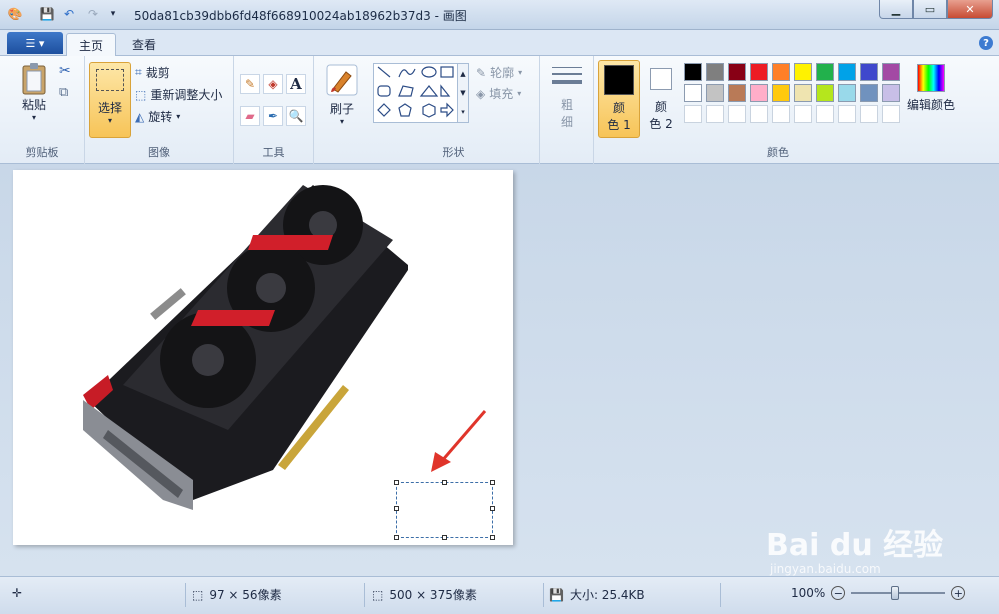 The width and height of the screenshot is (999, 614). I want to click on paste-dropdown-icon: ▾, so click(34, 117).